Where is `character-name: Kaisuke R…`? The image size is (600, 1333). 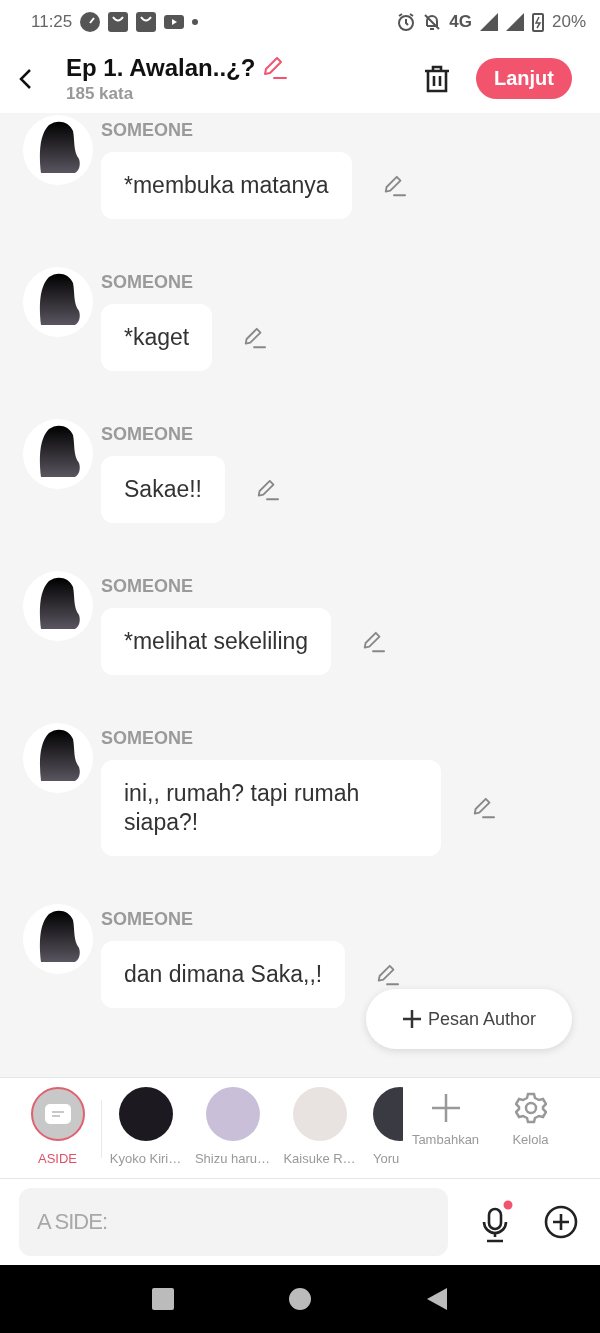
character-name: Kaisuke R… is located at coordinates (319, 1158).